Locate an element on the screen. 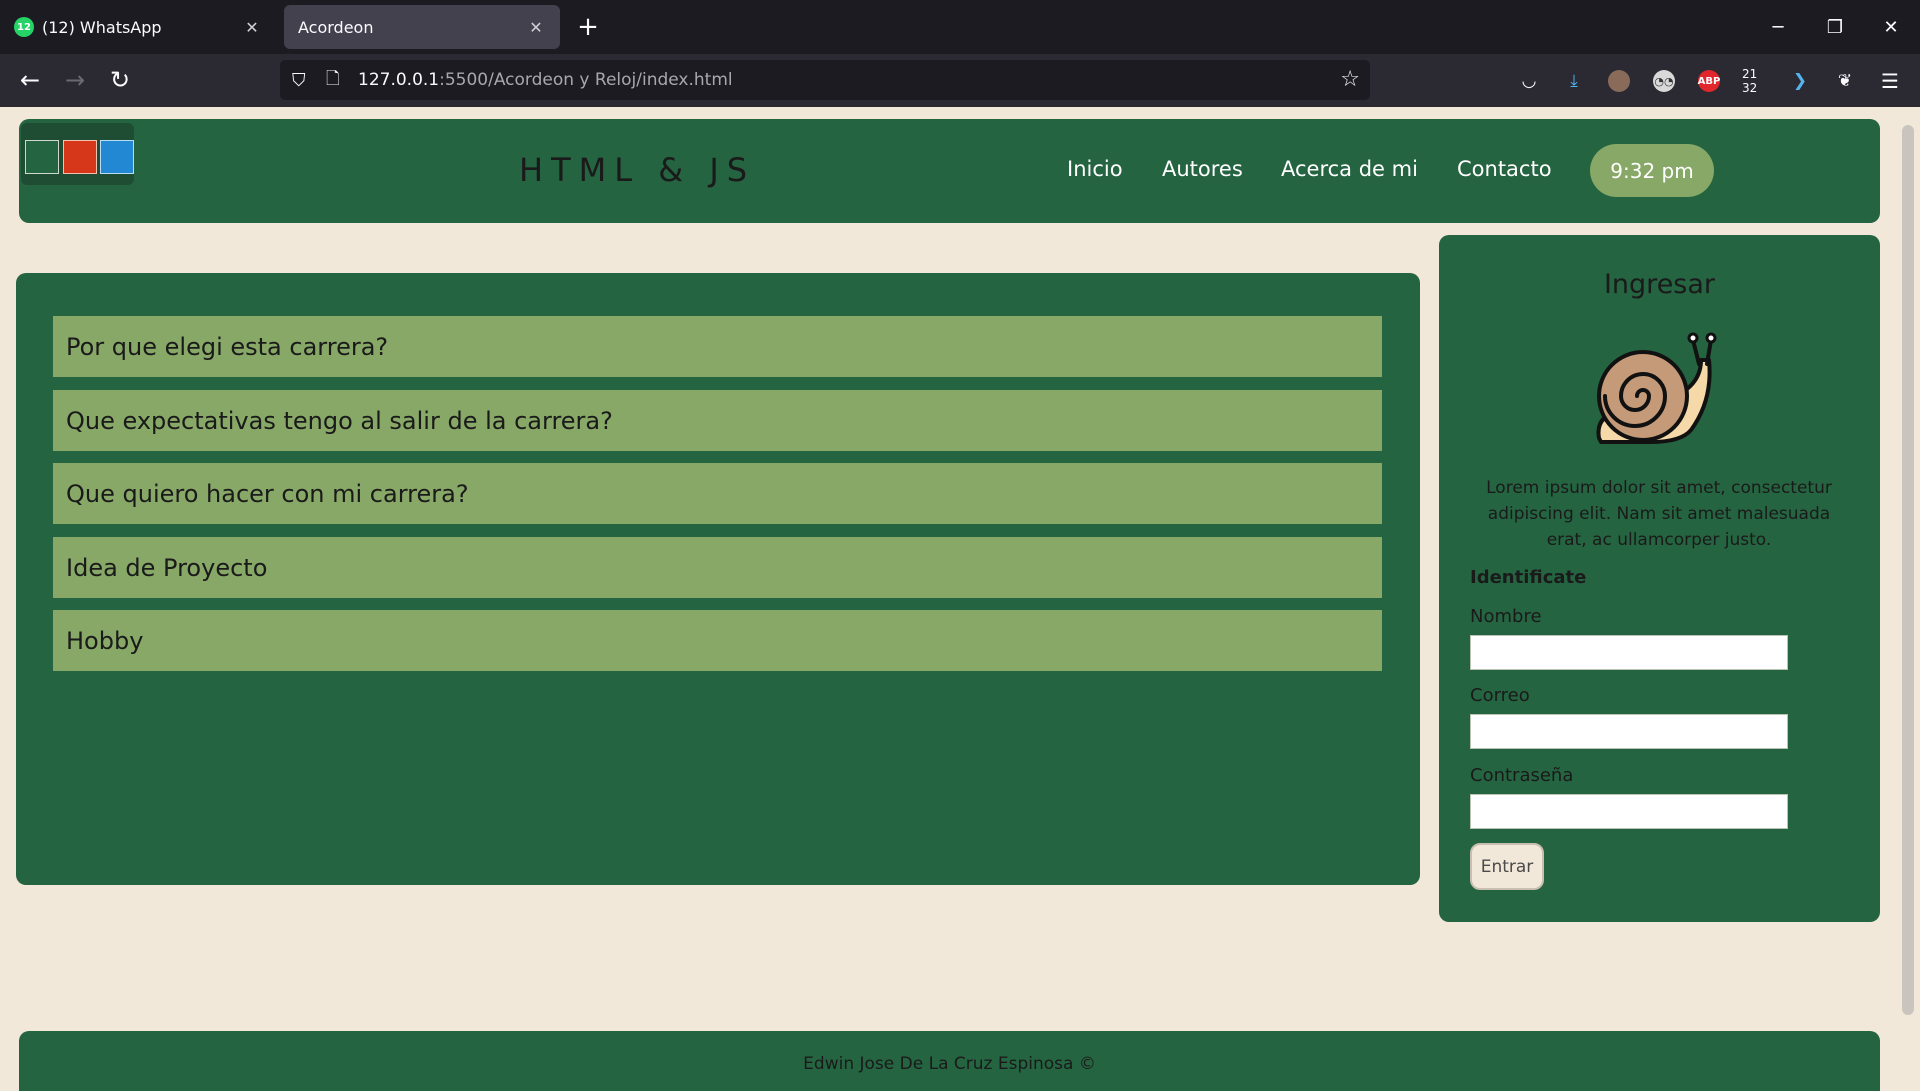 The height and width of the screenshot is (1091, 1920). shield-icon: ⛉ is located at coordinates (304, 80).